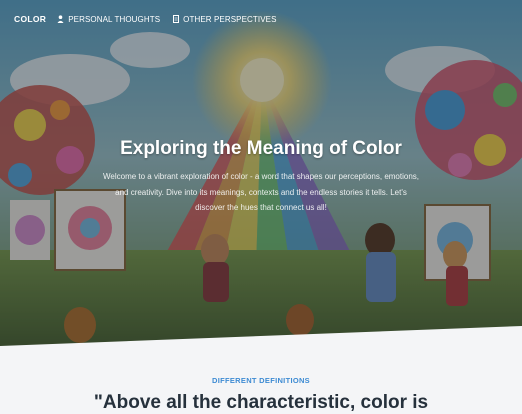 Image resolution: width=522 pixels, height=414 pixels. I want to click on section-label: DIFFERENT DEFINITIONS, so click(261, 380).